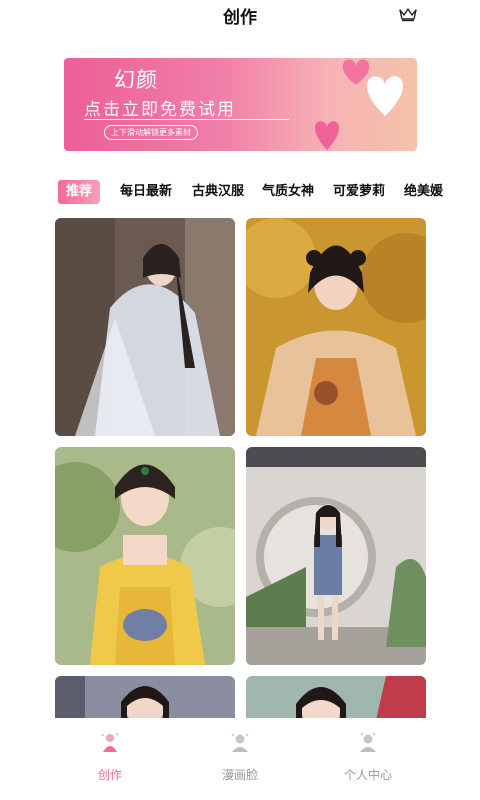  I want to click on bottom-navigation: 创作 漫画脸 个人中心, so click(240, 759).